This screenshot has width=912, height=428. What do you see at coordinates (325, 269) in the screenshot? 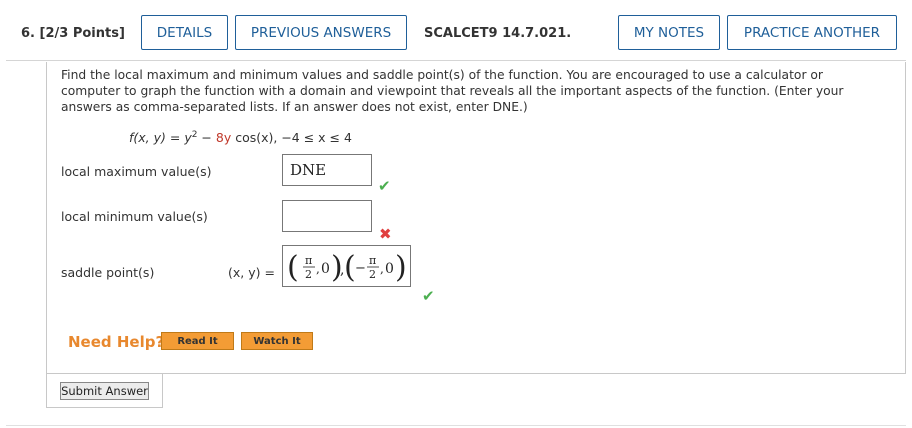
I see `zero-1: 0` at bounding box center [325, 269].